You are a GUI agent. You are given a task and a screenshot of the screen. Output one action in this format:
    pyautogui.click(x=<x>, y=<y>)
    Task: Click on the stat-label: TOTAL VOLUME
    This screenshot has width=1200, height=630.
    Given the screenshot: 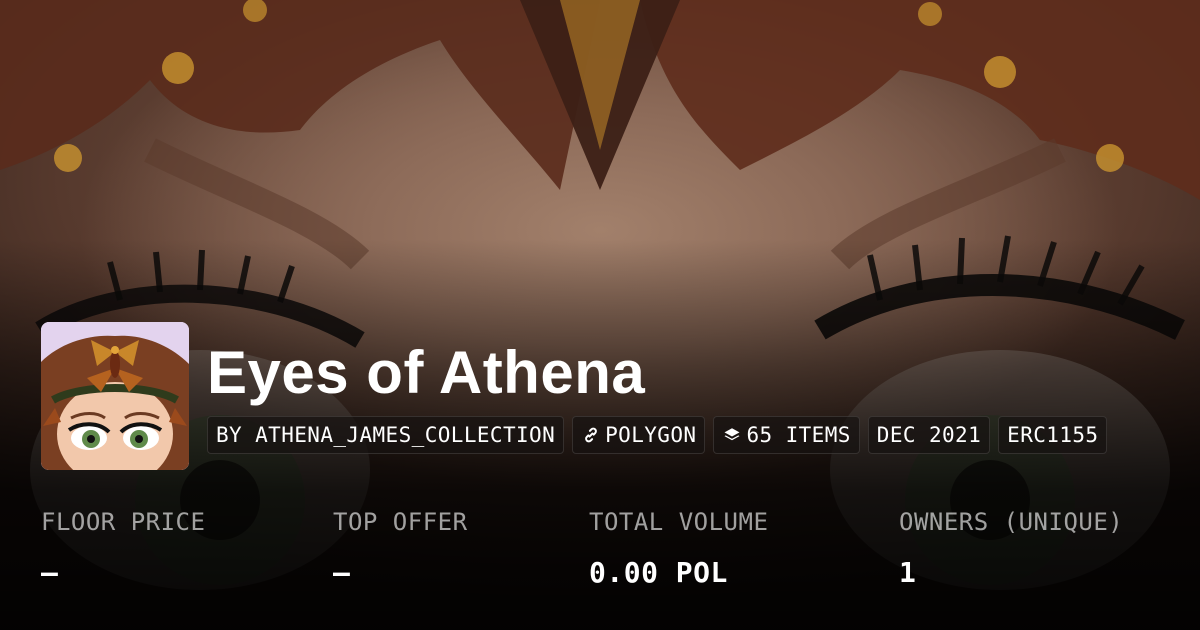 What is the action you would take?
    pyautogui.click(x=679, y=522)
    